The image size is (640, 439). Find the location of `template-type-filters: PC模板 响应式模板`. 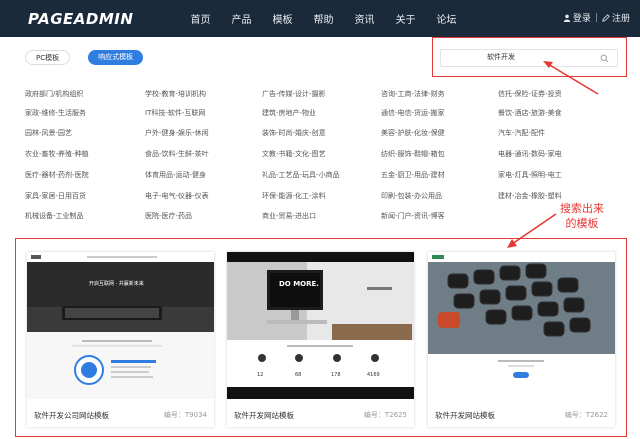

template-type-filters: PC模板 响应式模板 is located at coordinates (93, 57).